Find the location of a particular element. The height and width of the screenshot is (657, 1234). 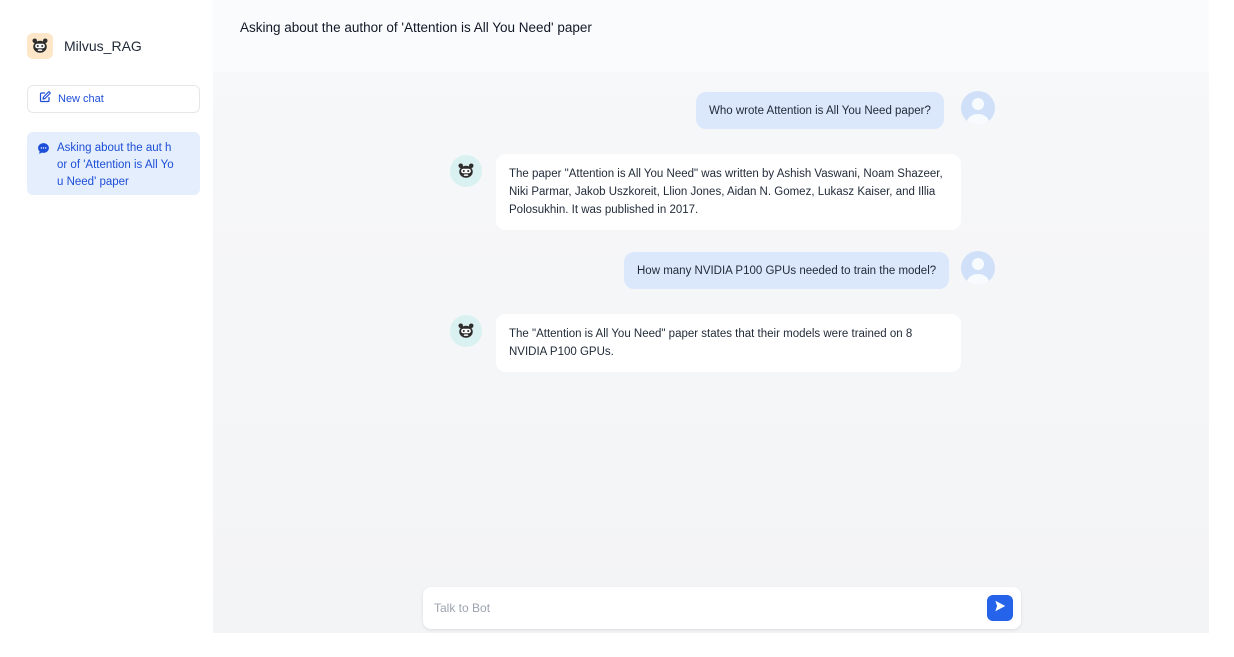

send-icon is located at coordinates (1000, 608).